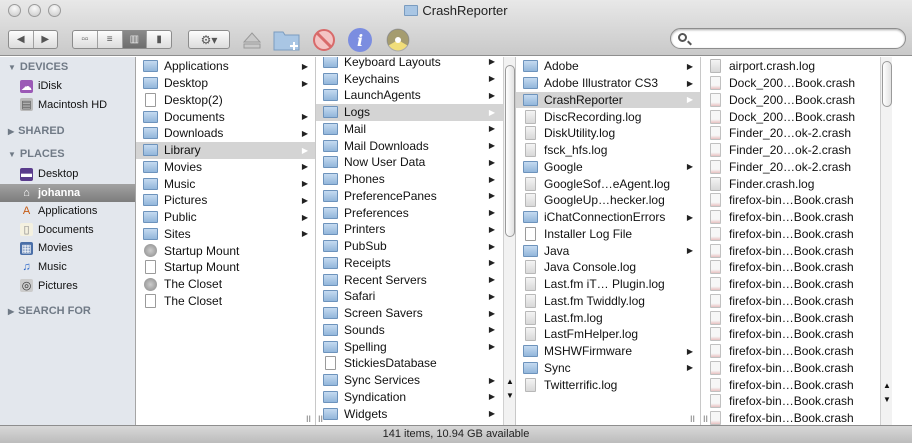 The width and height of the screenshot is (912, 443). I want to click on file-list-item: Installer Log File, so click(608, 234).